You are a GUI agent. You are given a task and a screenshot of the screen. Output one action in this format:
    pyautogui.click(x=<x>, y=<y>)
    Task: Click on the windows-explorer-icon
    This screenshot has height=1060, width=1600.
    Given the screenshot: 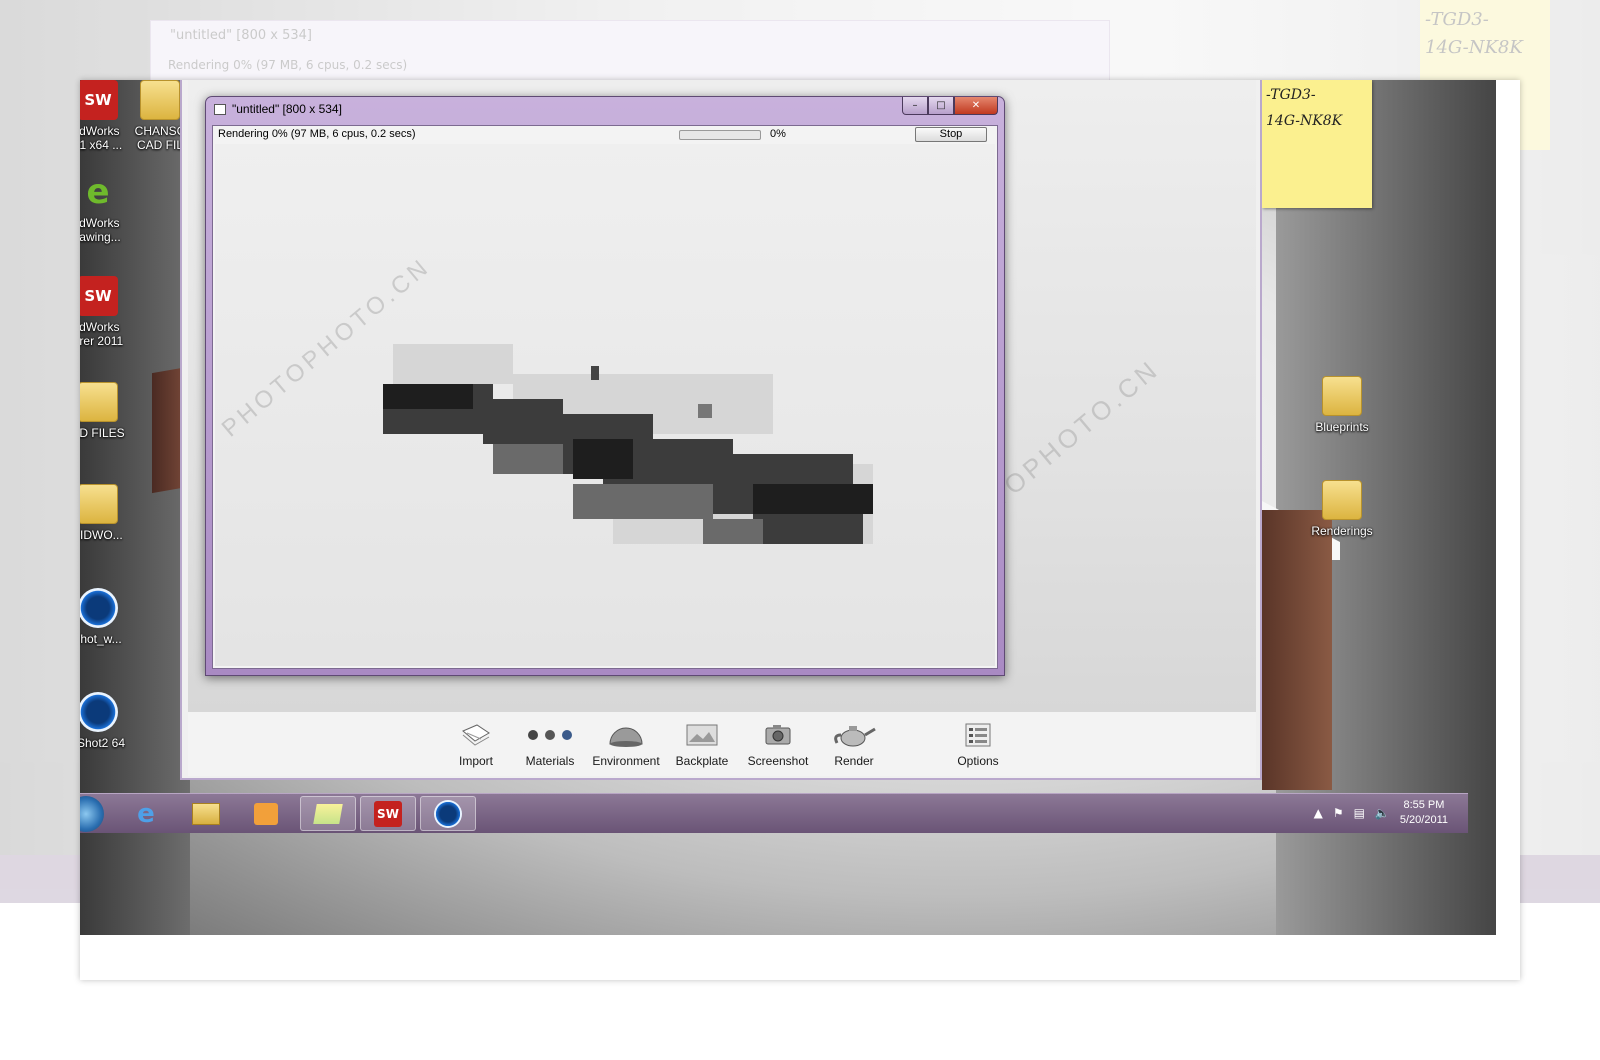 What is the action you would take?
    pyautogui.click(x=206, y=813)
    